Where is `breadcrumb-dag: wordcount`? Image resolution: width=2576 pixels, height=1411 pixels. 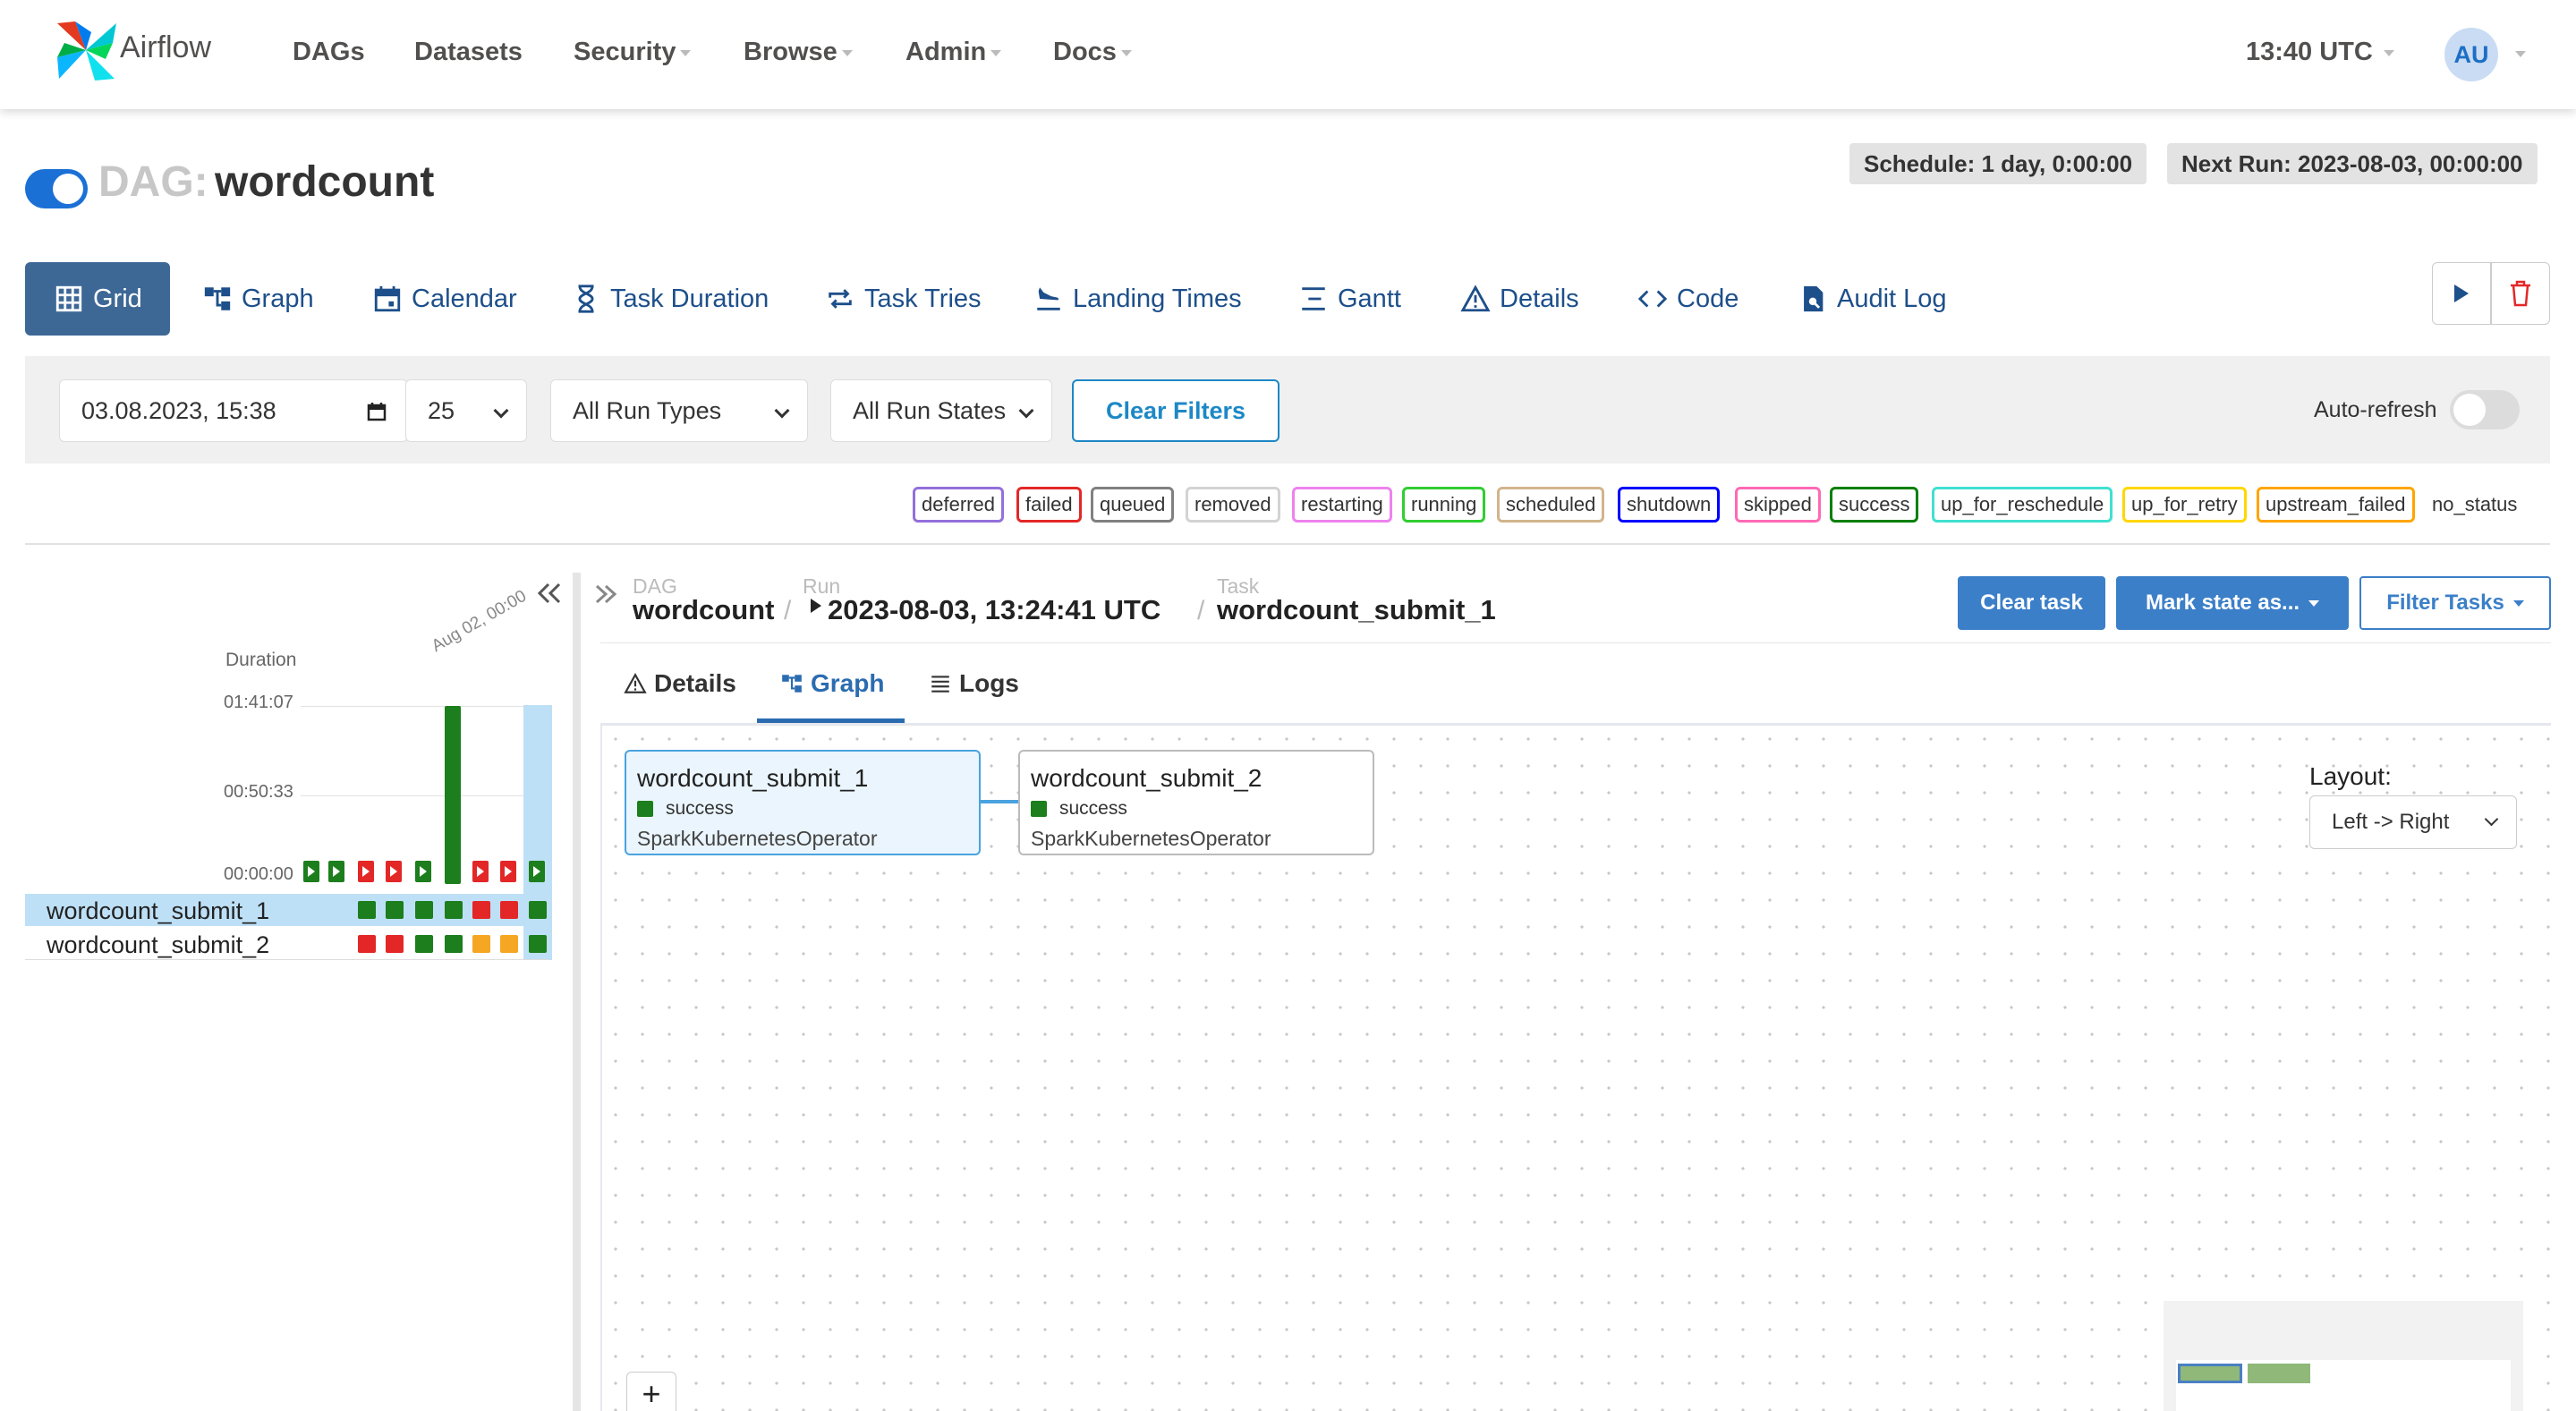
breadcrumb-dag: wordcount is located at coordinates (703, 610).